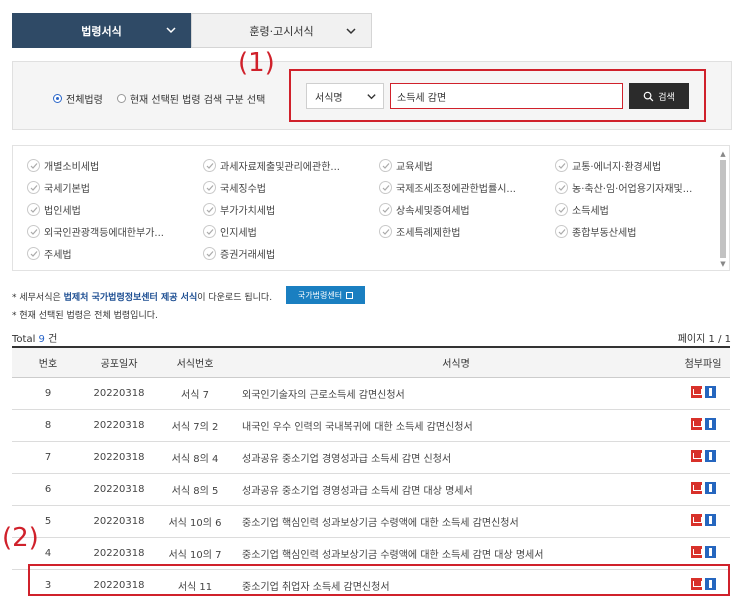 The height and width of the screenshot is (599, 740). Describe the element at coordinates (48, 393) in the screenshot. I see `row-number: 9` at that location.